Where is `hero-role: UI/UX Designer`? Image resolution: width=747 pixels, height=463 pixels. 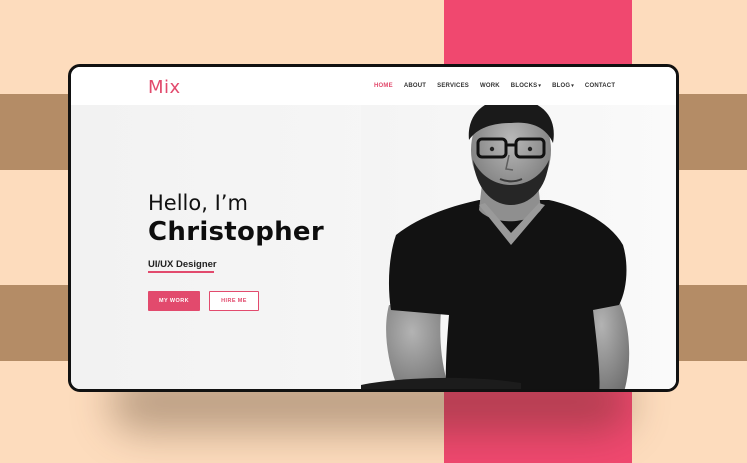
hero-role: UI/UX Designer is located at coordinates (182, 264).